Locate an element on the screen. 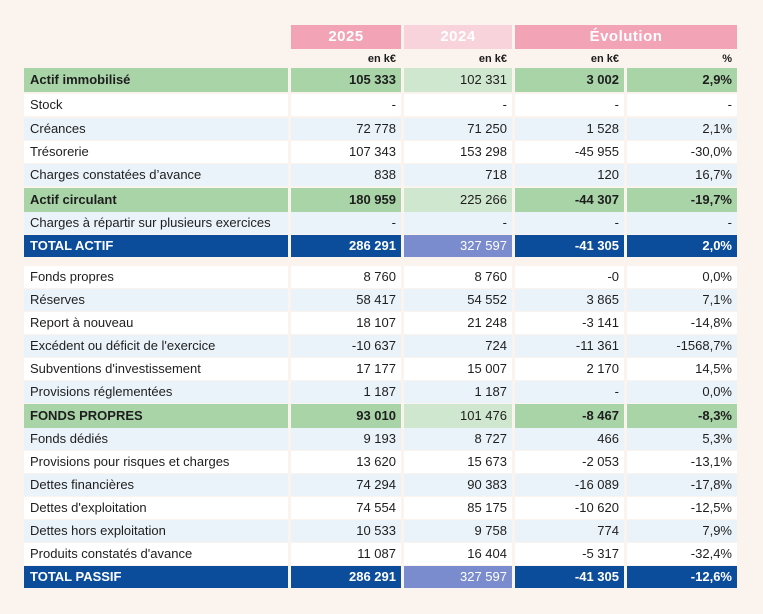 This screenshot has height=614, width=763. value-2024: 15 007 is located at coordinates (458, 369).